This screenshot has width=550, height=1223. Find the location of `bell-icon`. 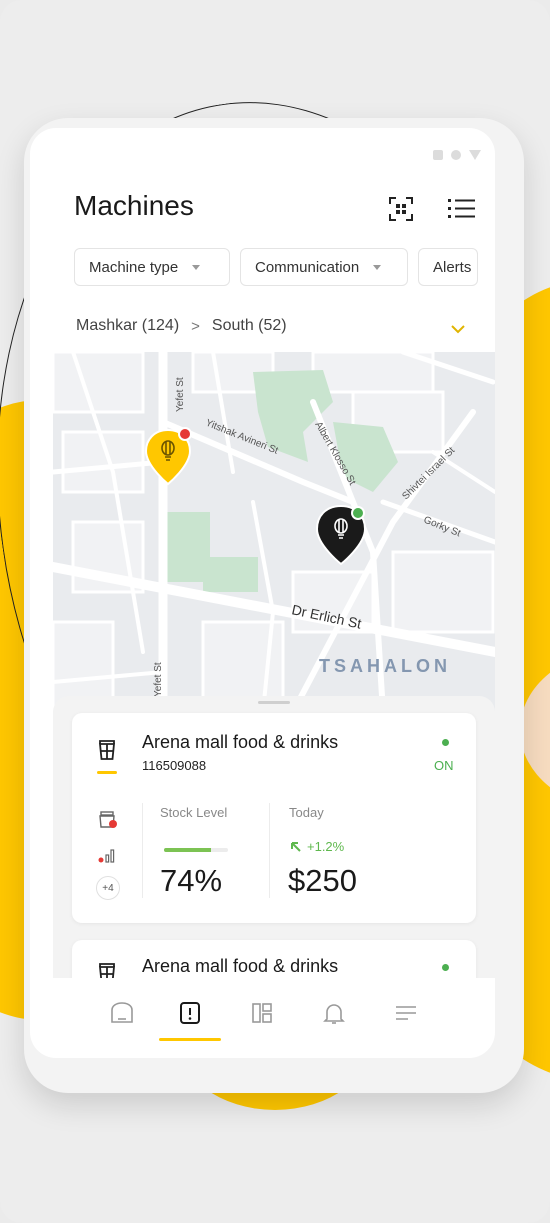

bell-icon is located at coordinates (334, 1013).